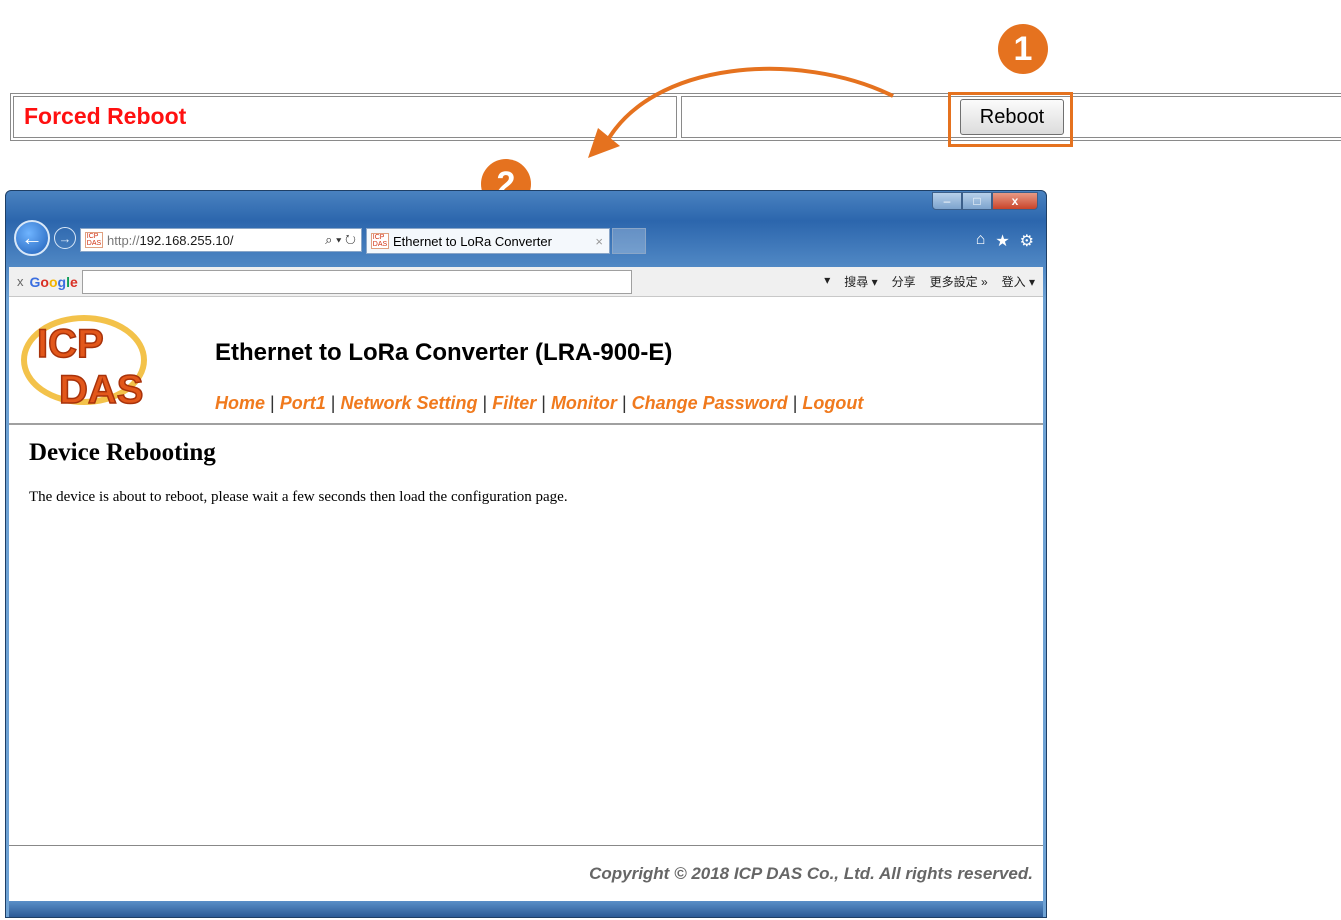 This screenshot has height=920, width=1341. What do you see at coordinates (408, 403) in the screenshot?
I see `nav-network-setting: Network Setting` at bounding box center [408, 403].